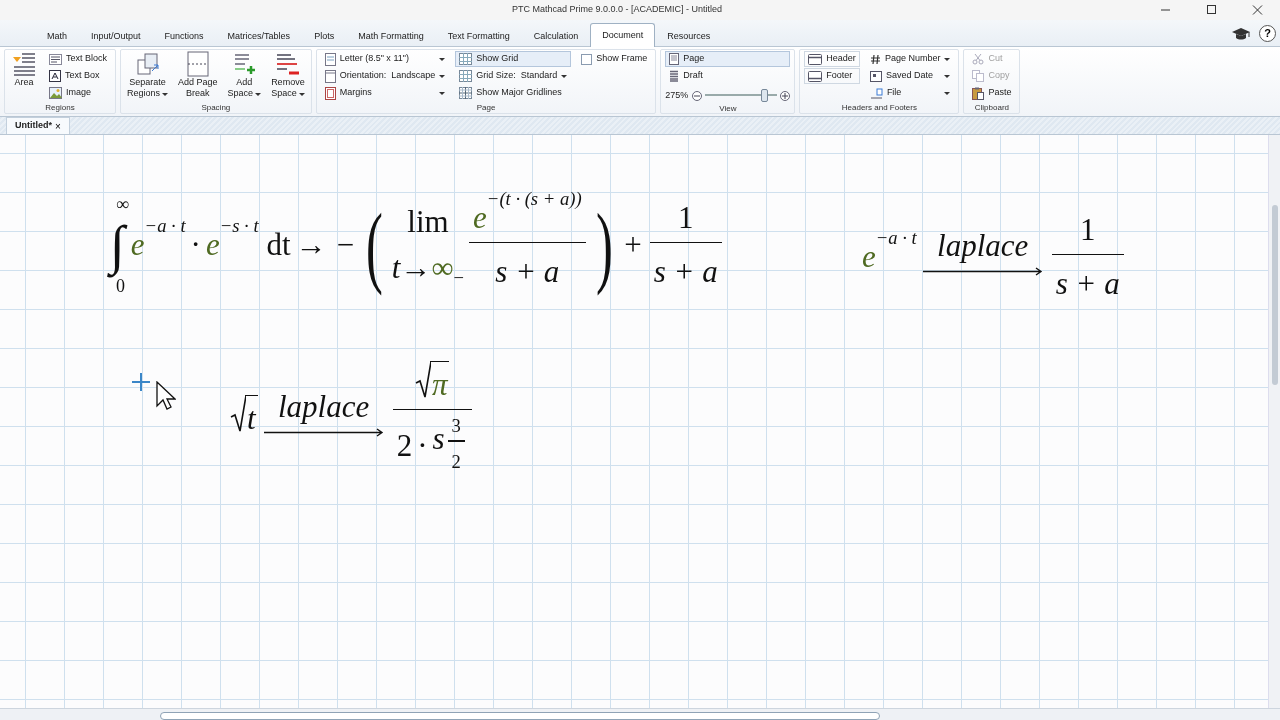 The height and width of the screenshot is (720, 1280). I want to click on scissors-icon, so click(978, 59).